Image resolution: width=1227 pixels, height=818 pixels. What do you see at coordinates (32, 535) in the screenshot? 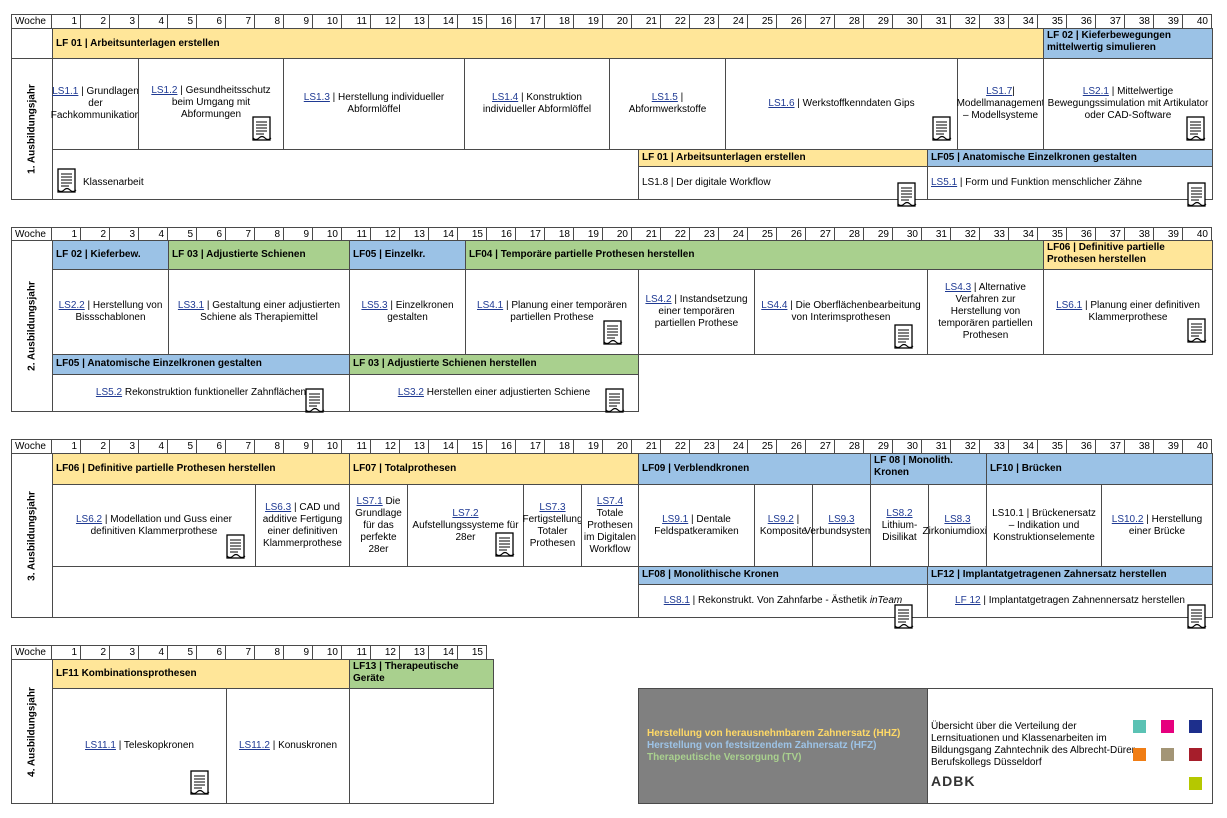
I see `year-3-label: 3. Ausbildungsjahr` at bounding box center [32, 535].